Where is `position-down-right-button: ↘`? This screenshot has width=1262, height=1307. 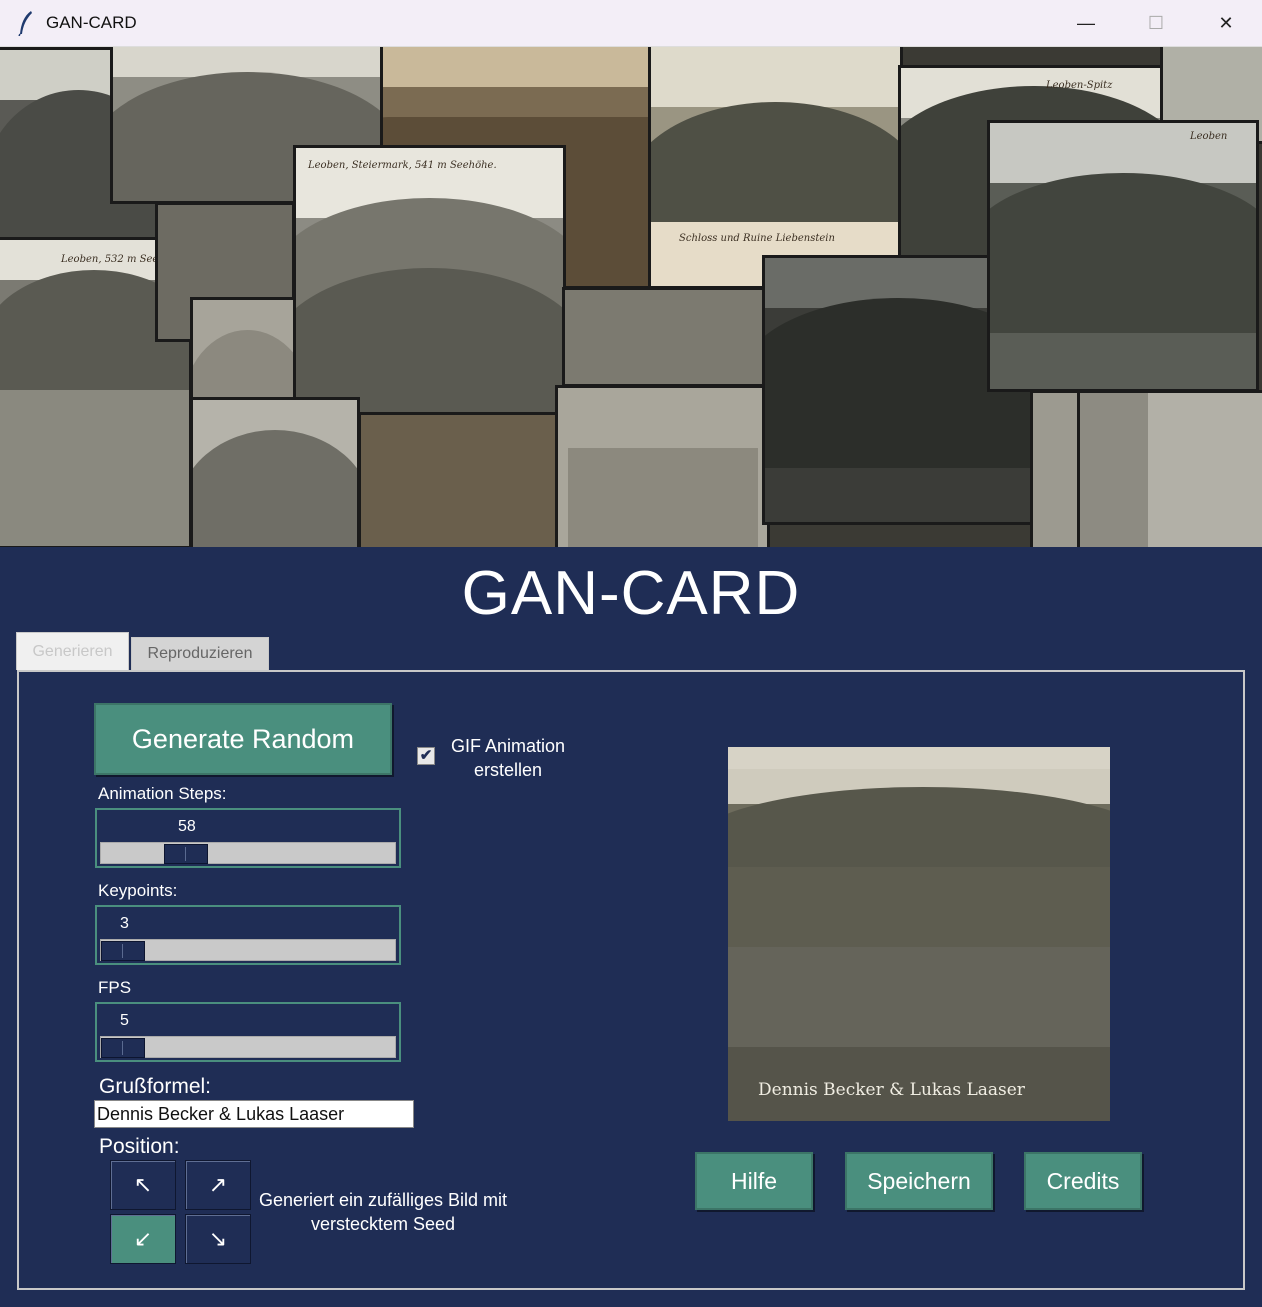 position-down-right-button: ↘ is located at coordinates (218, 1239).